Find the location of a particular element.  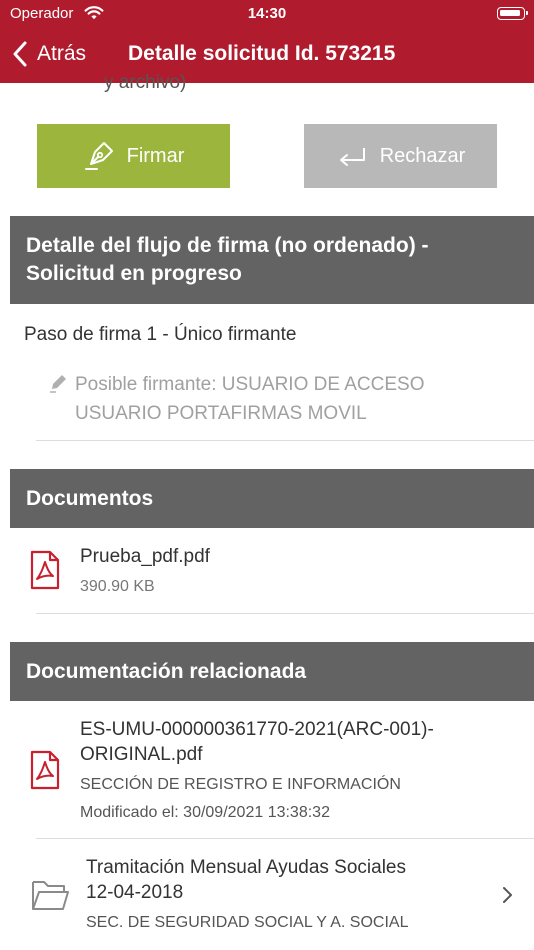

return-arrow-icon is located at coordinates (352, 157).